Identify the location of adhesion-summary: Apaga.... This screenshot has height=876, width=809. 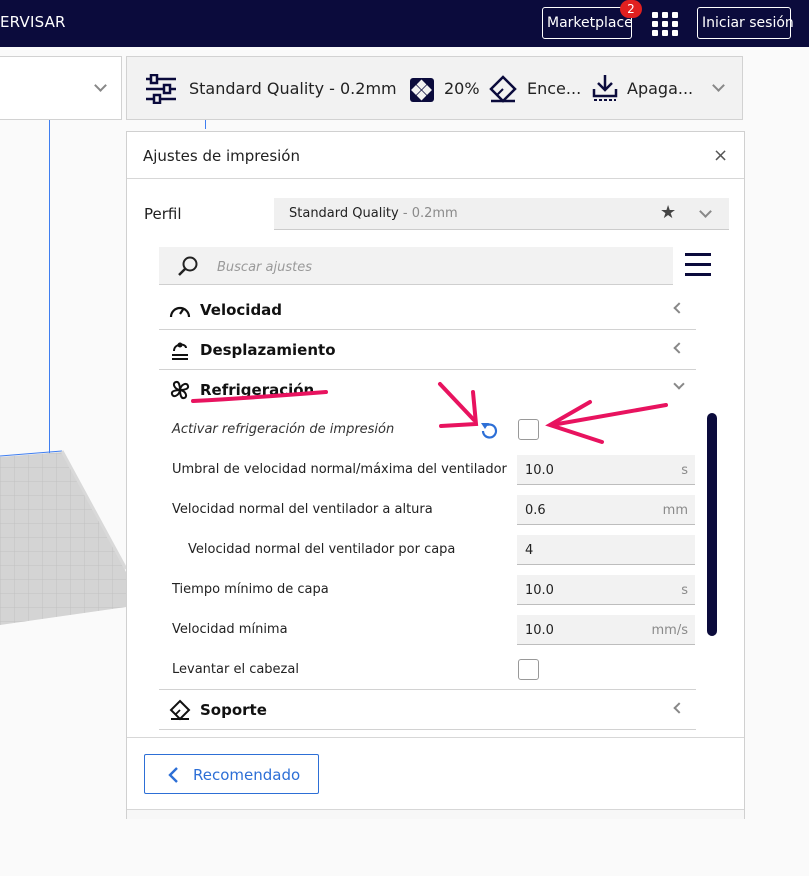
(660, 88).